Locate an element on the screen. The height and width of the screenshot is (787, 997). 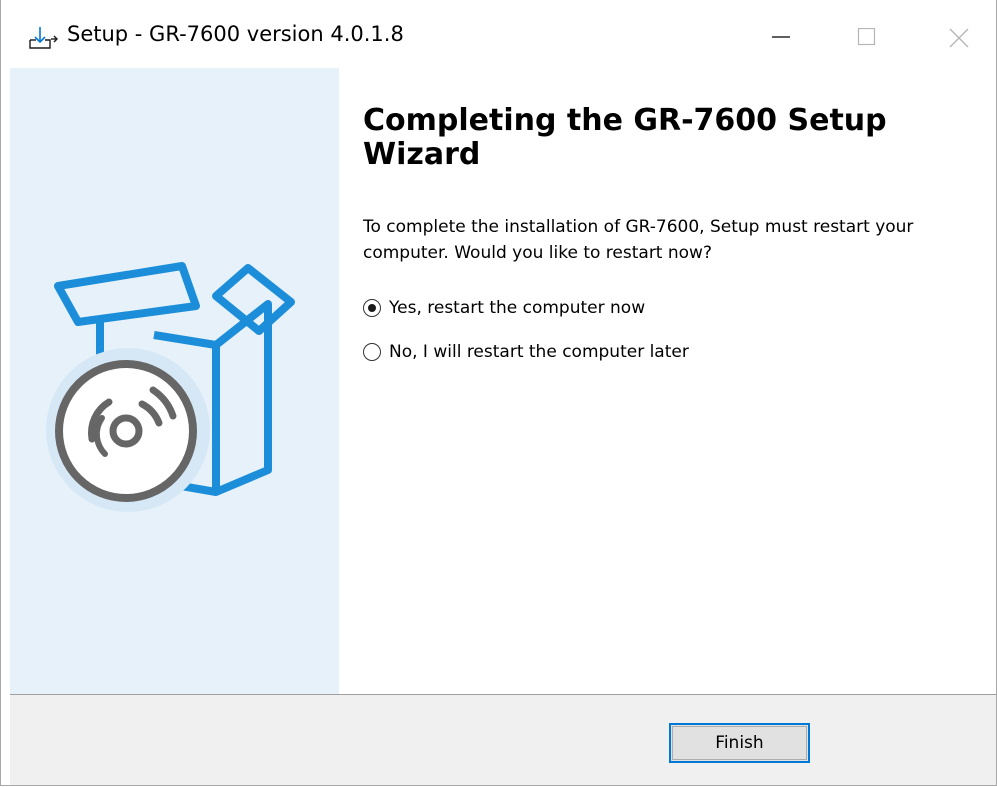
restart-later-radio is located at coordinates (372, 352).